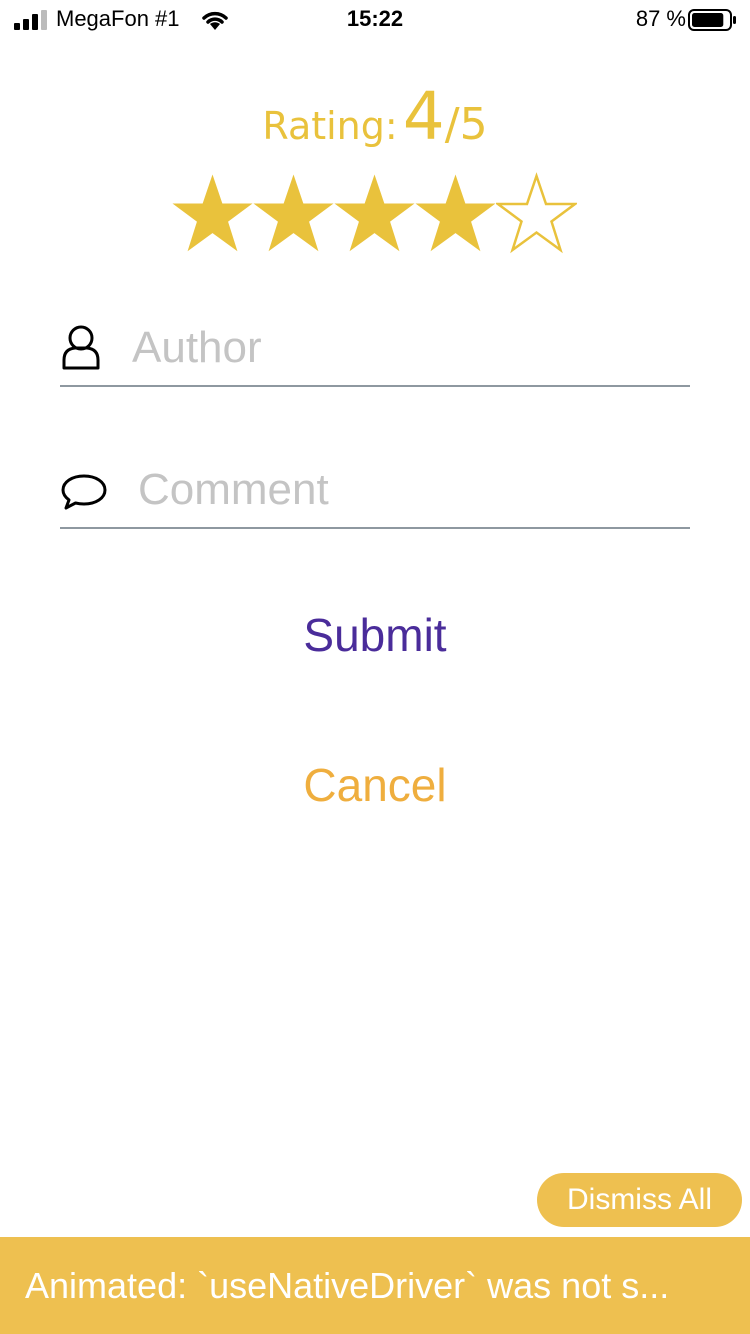 The image size is (750, 1334). Describe the element at coordinates (84, 492) in the screenshot. I see `speech-bubble-icon` at that location.